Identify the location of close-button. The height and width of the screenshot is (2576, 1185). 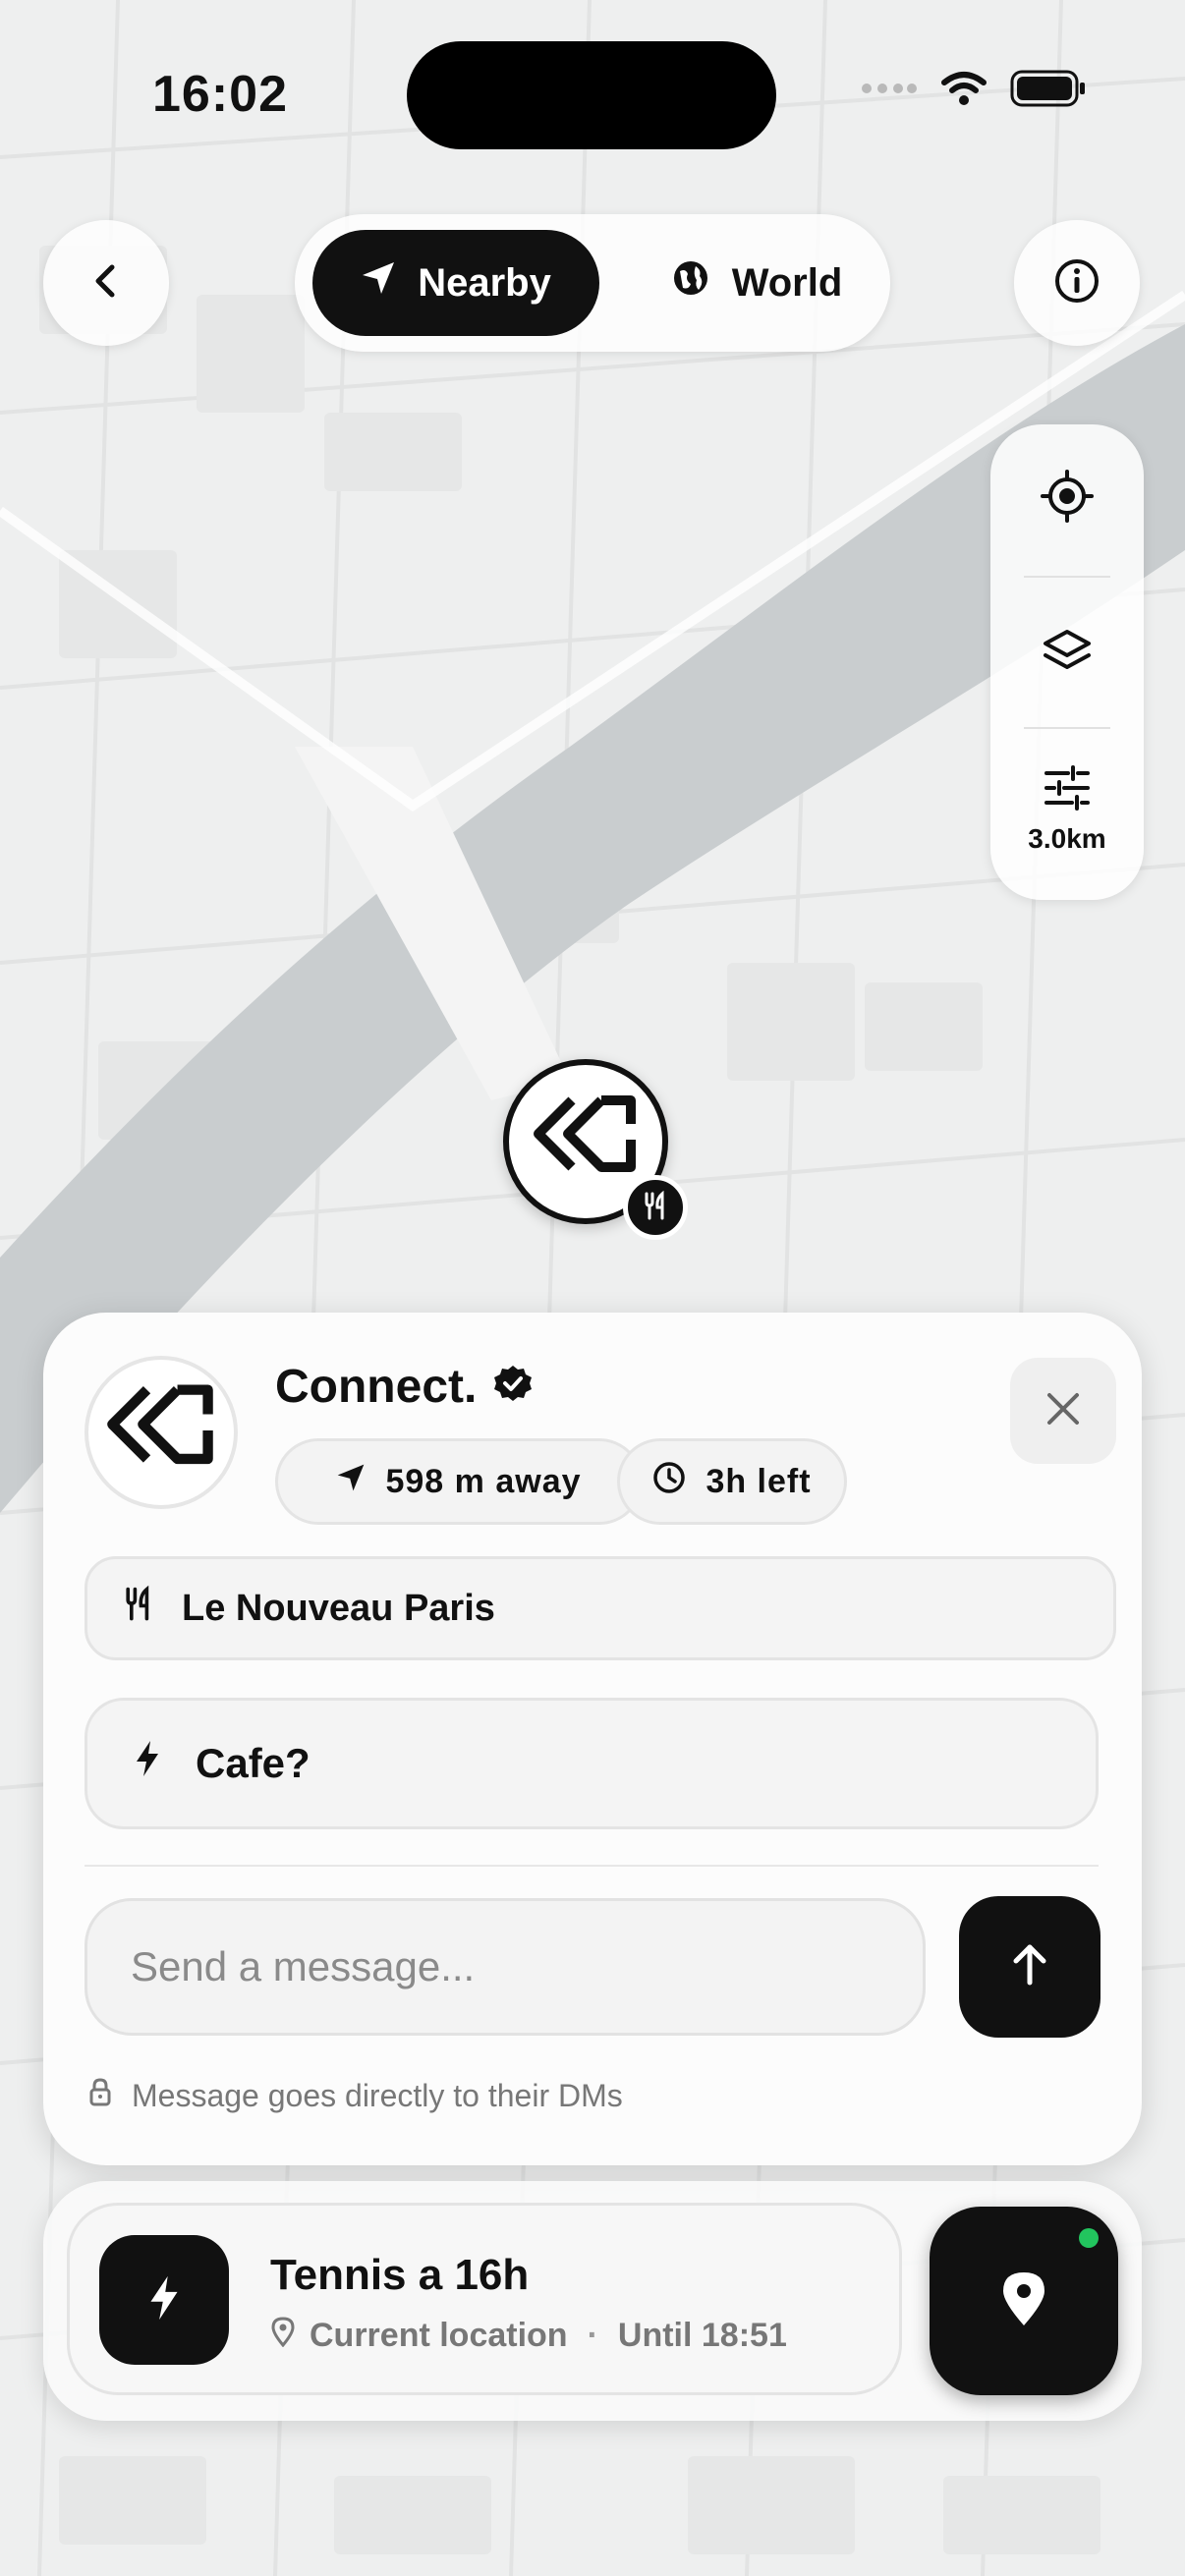
(1063, 1411).